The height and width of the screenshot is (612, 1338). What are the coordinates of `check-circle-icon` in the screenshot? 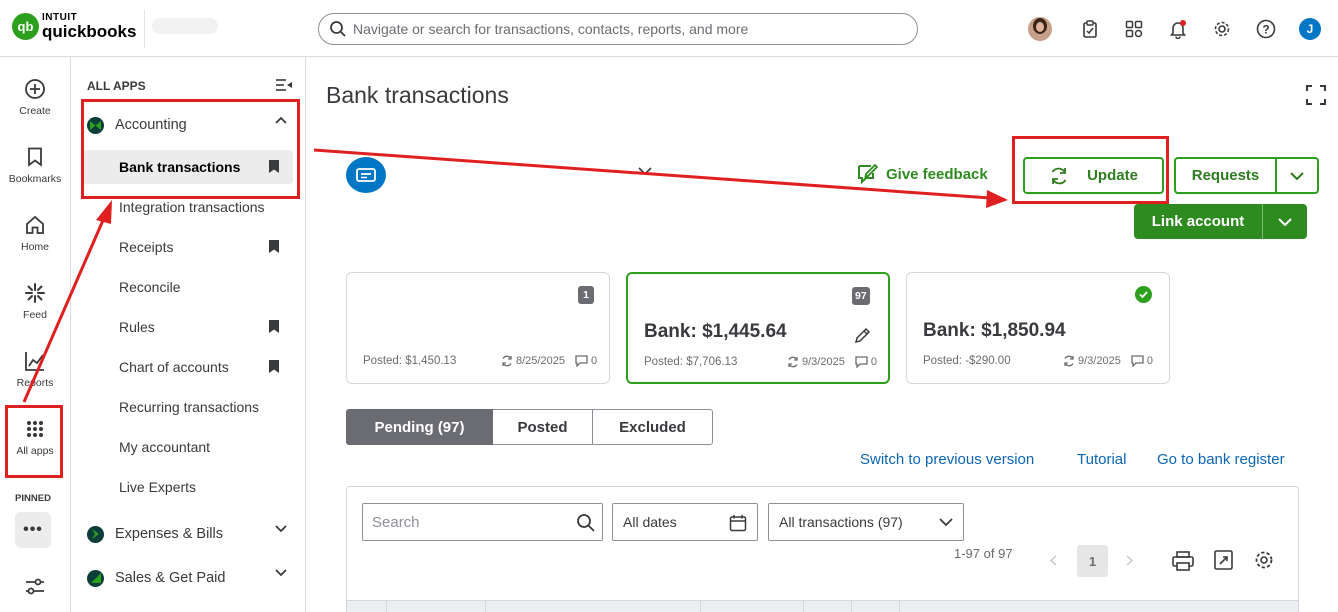 It's located at (1143, 294).